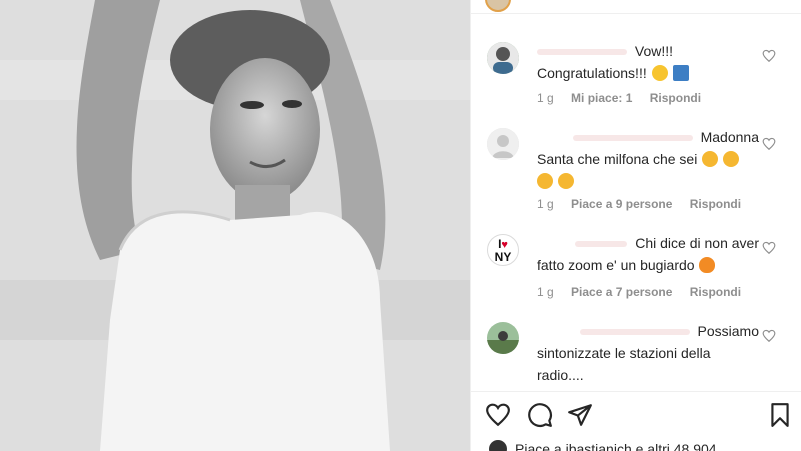  Describe the element at coordinates (503, 257) in the screenshot. I see `logo-letters: NY` at that location.